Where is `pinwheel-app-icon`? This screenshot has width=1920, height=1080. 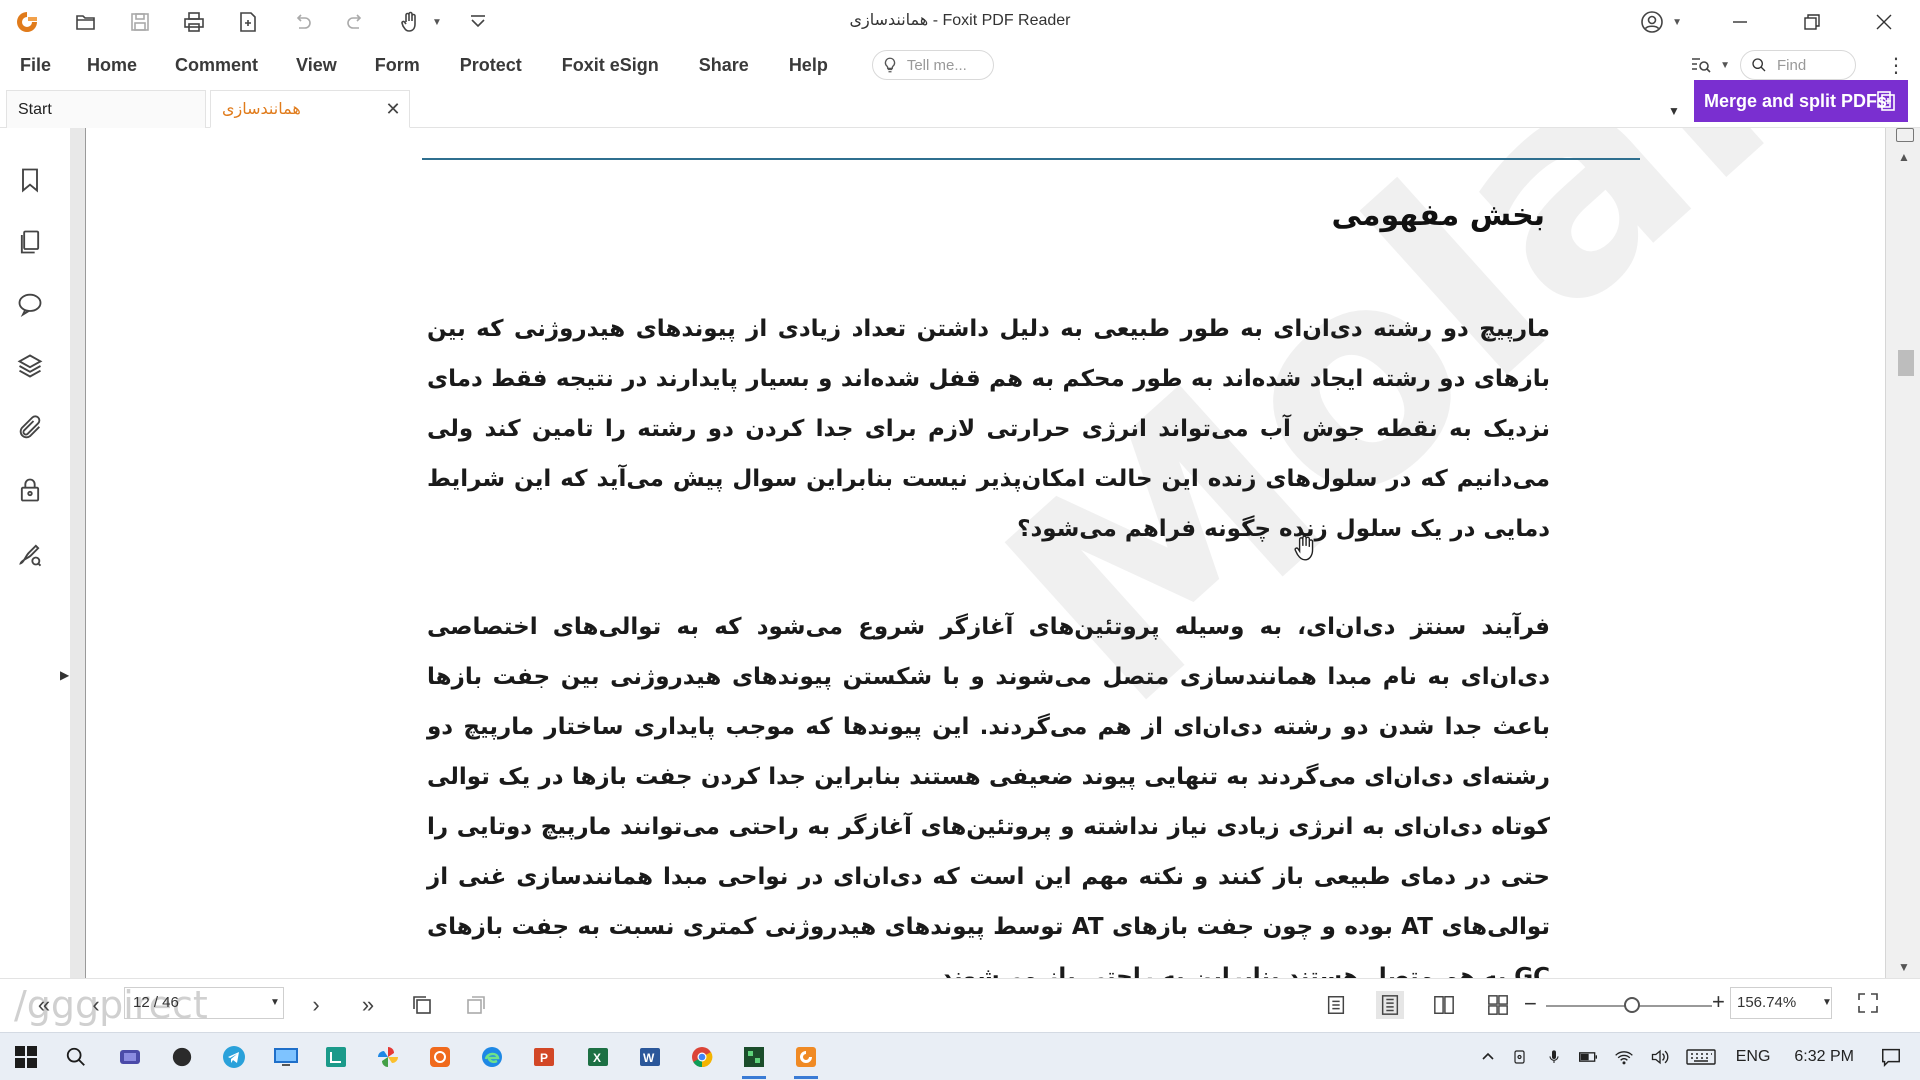
pinwheel-app-icon is located at coordinates (388, 1057).